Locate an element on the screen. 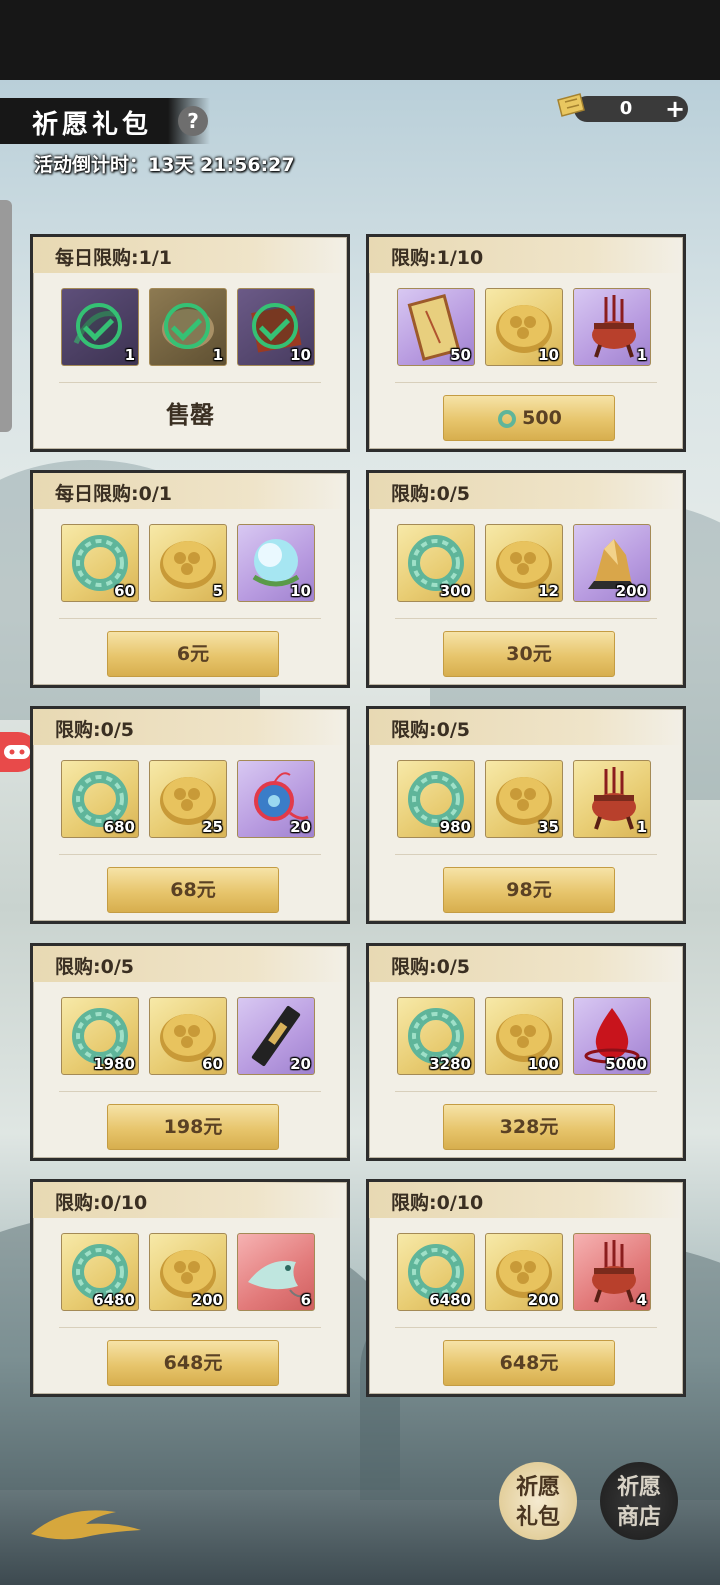 The width and height of the screenshot is (720, 1585). item-quantity: 6480 is located at coordinates (450, 1300).